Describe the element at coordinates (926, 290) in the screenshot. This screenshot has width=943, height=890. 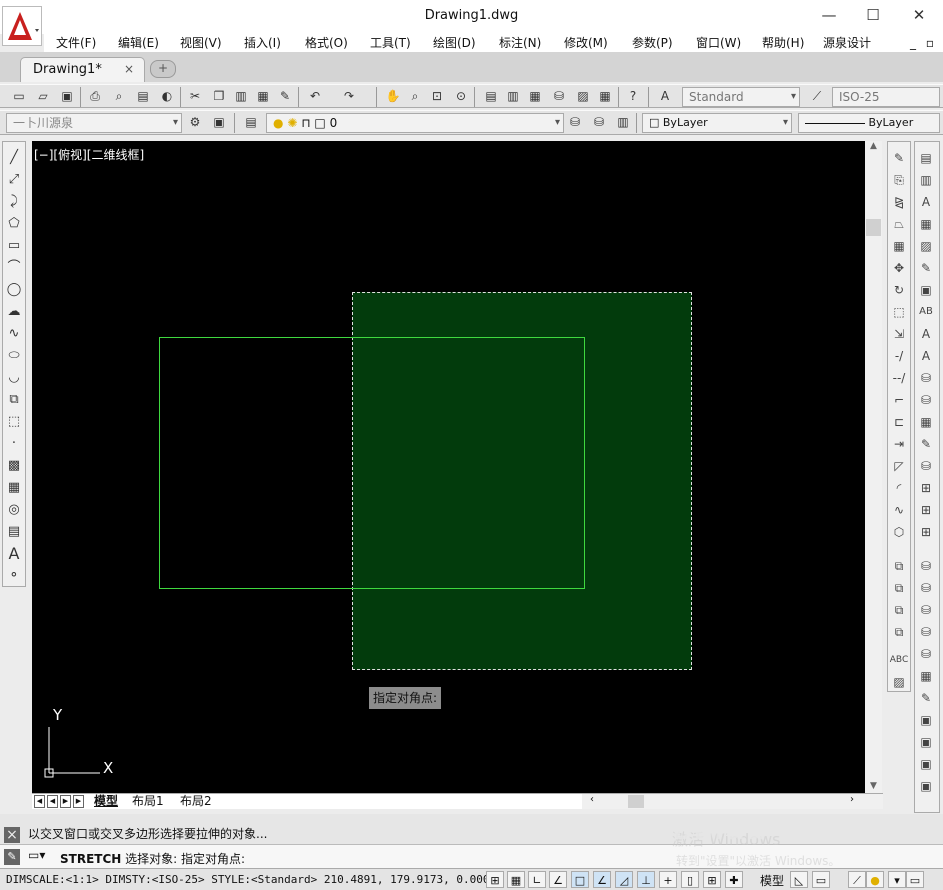
I see `plugin-tool-7-icon: ▣` at that location.